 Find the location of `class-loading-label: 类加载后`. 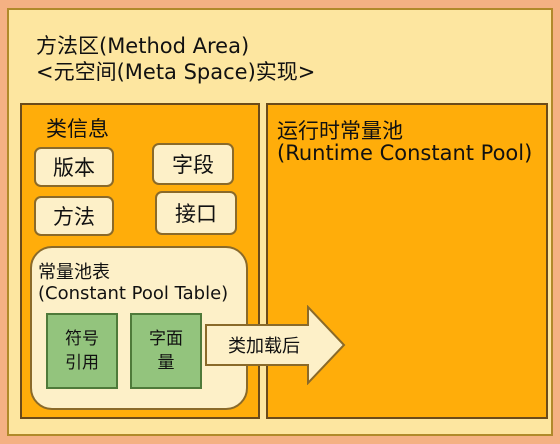

class-loading-label: 类加载后 is located at coordinates (264, 346).